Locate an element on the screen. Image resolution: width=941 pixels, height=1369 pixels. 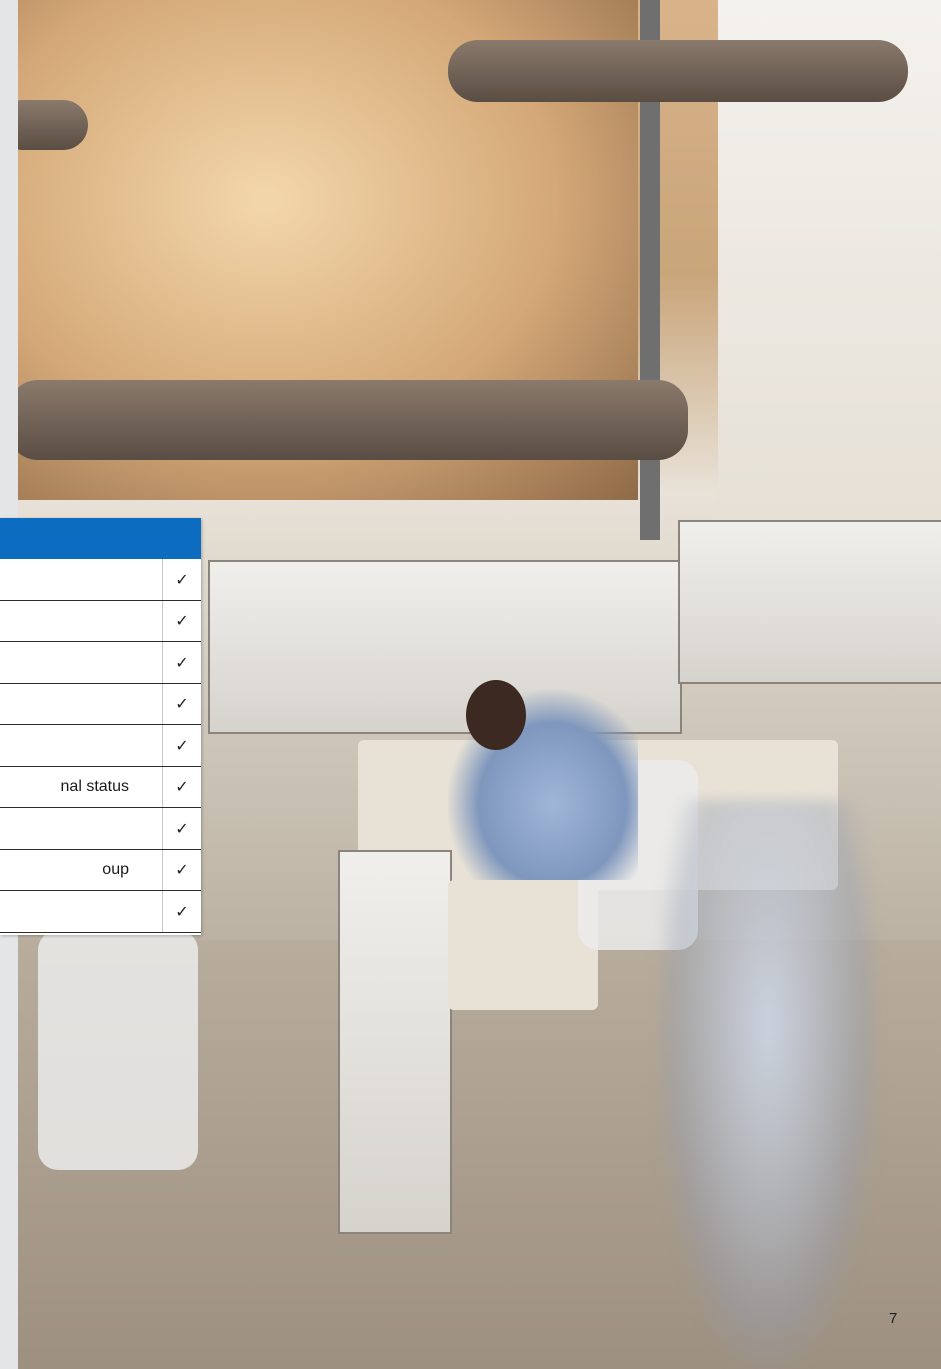
table-row: oup ✓ is located at coordinates (100, 870).